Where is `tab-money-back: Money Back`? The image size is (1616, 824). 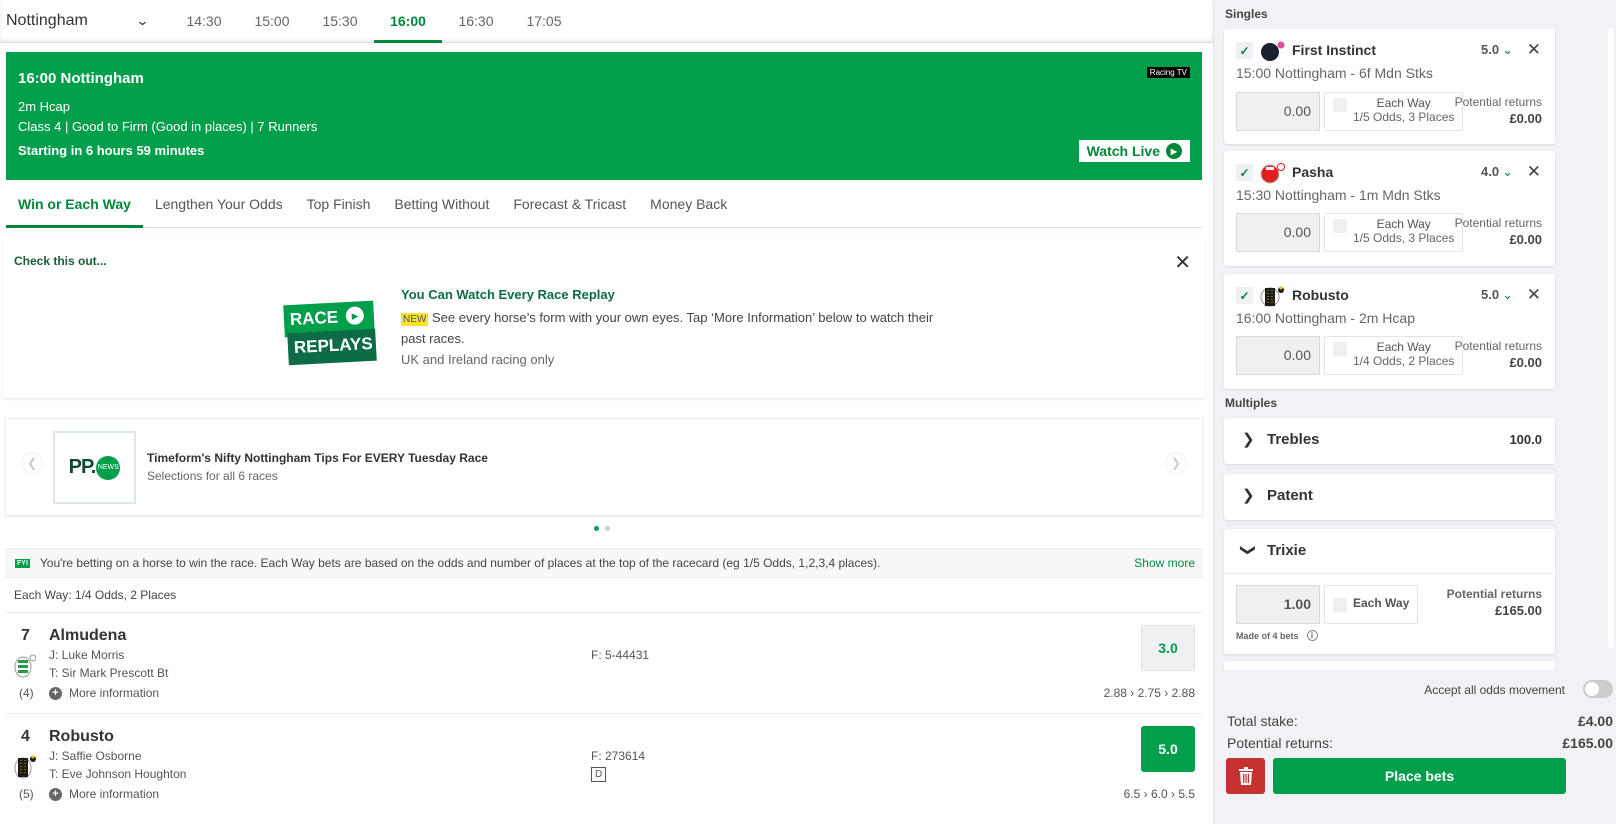
tab-money-back: Money Back is located at coordinates (688, 204).